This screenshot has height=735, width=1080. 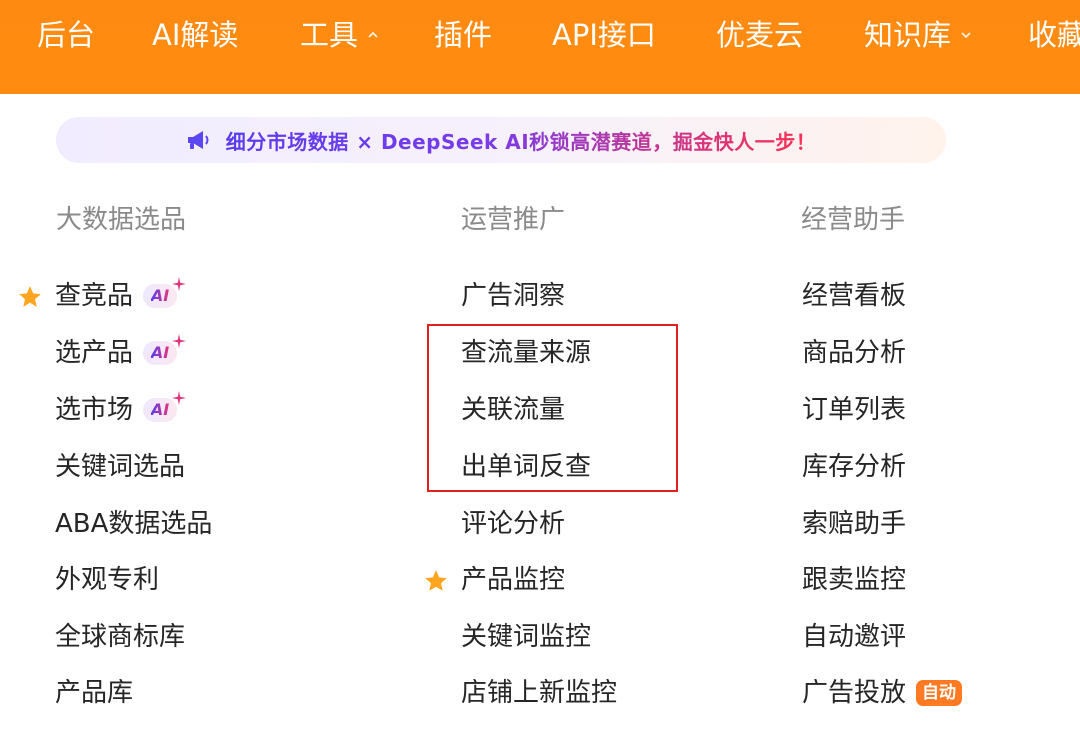 I want to click on menu-item-store-new-monitor: 店铺上新监控, so click(x=539, y=693).